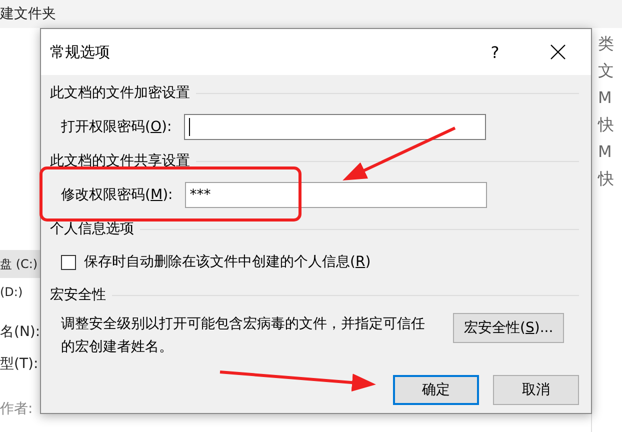 Image resolution: width=622 pixels, height=432 pixels. What do you see at coordinates (436, 390) in the screenshot?
I see `dialog-button: 确定` at bounding box center [436, 390].